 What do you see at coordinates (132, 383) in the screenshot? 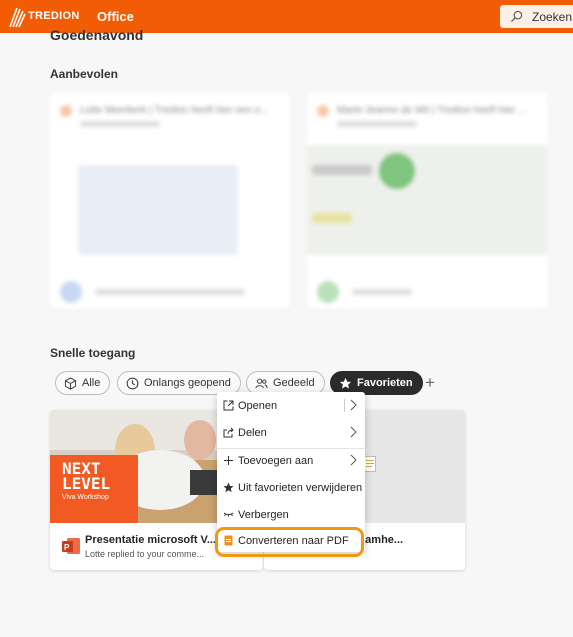
I see `clock-icon` at bounding box center [132, 383].